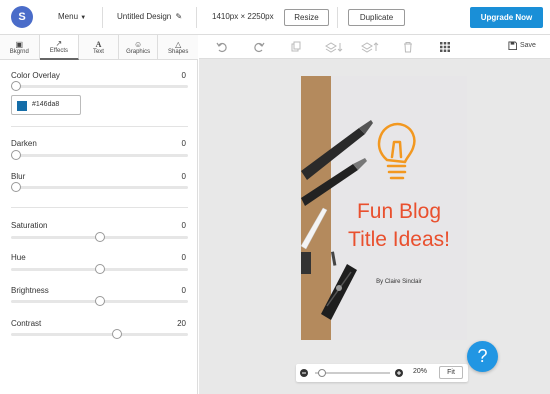 This screenshot has width=550, height=394. Describe the element at coordinates (304, 373) in the screenshot. I see `zoom-out-icon` at that location.